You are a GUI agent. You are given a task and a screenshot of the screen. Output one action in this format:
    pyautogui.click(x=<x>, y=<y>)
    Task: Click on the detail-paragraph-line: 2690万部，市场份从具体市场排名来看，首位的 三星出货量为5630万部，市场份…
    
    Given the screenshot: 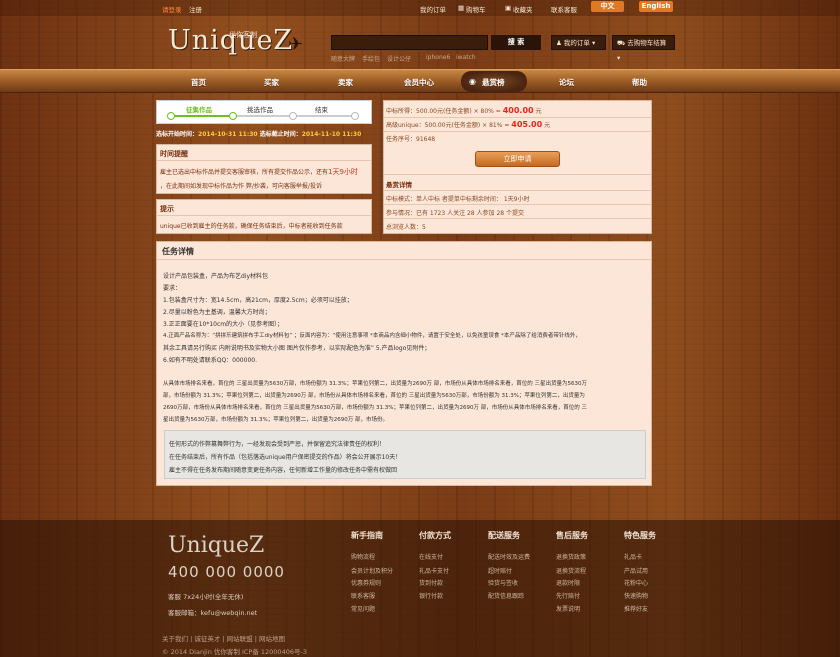 What is the action you would take?
    pyautogui.click(x=375, y=408)
    